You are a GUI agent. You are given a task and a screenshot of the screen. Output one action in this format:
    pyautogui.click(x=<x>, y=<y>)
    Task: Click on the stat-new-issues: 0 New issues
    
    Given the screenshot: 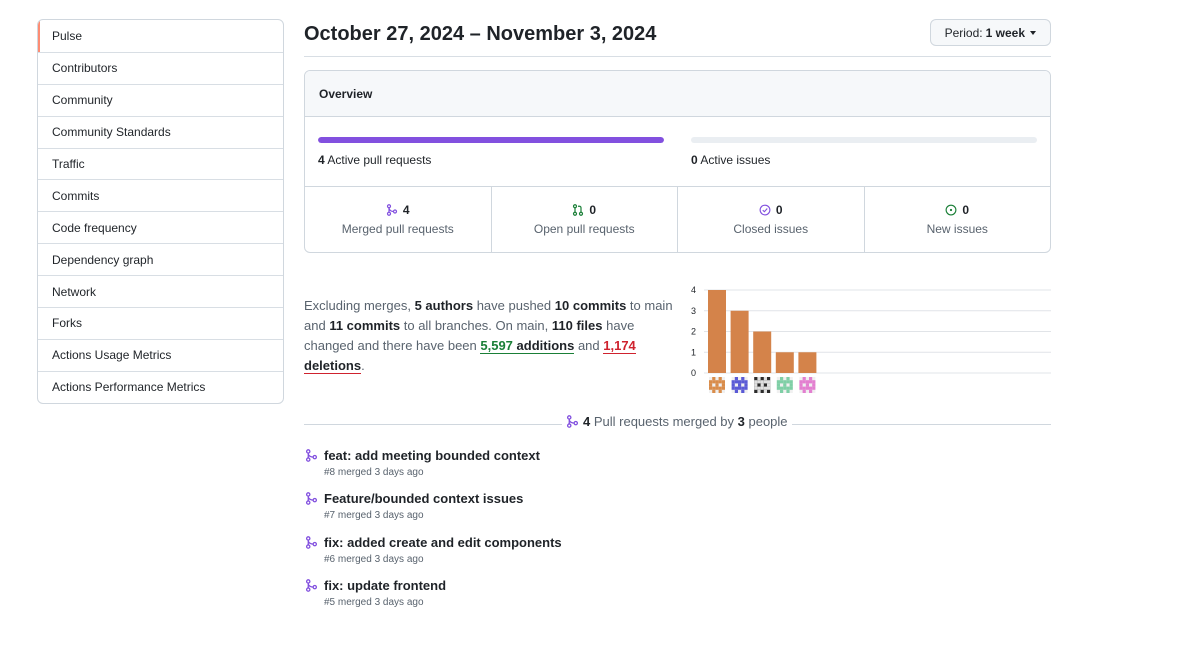 What is the action you would take?
    pyautogui.click(x=957, y=219)
    